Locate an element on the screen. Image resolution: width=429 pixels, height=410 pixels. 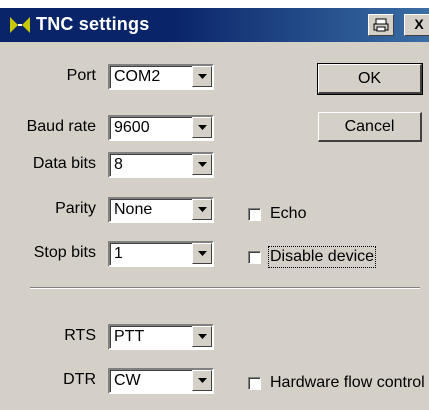
baud-dropdown-button is located at coordinates (202, 127).